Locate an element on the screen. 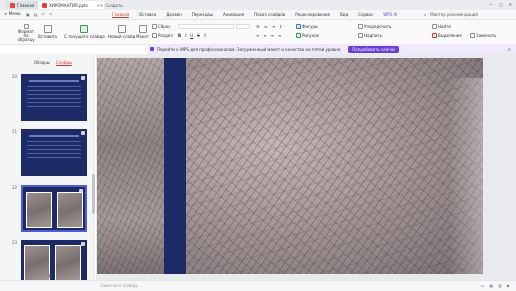 This screenshot has width=516, height=291. bullets-icon: ☰ is located at coordinates (258, 26).